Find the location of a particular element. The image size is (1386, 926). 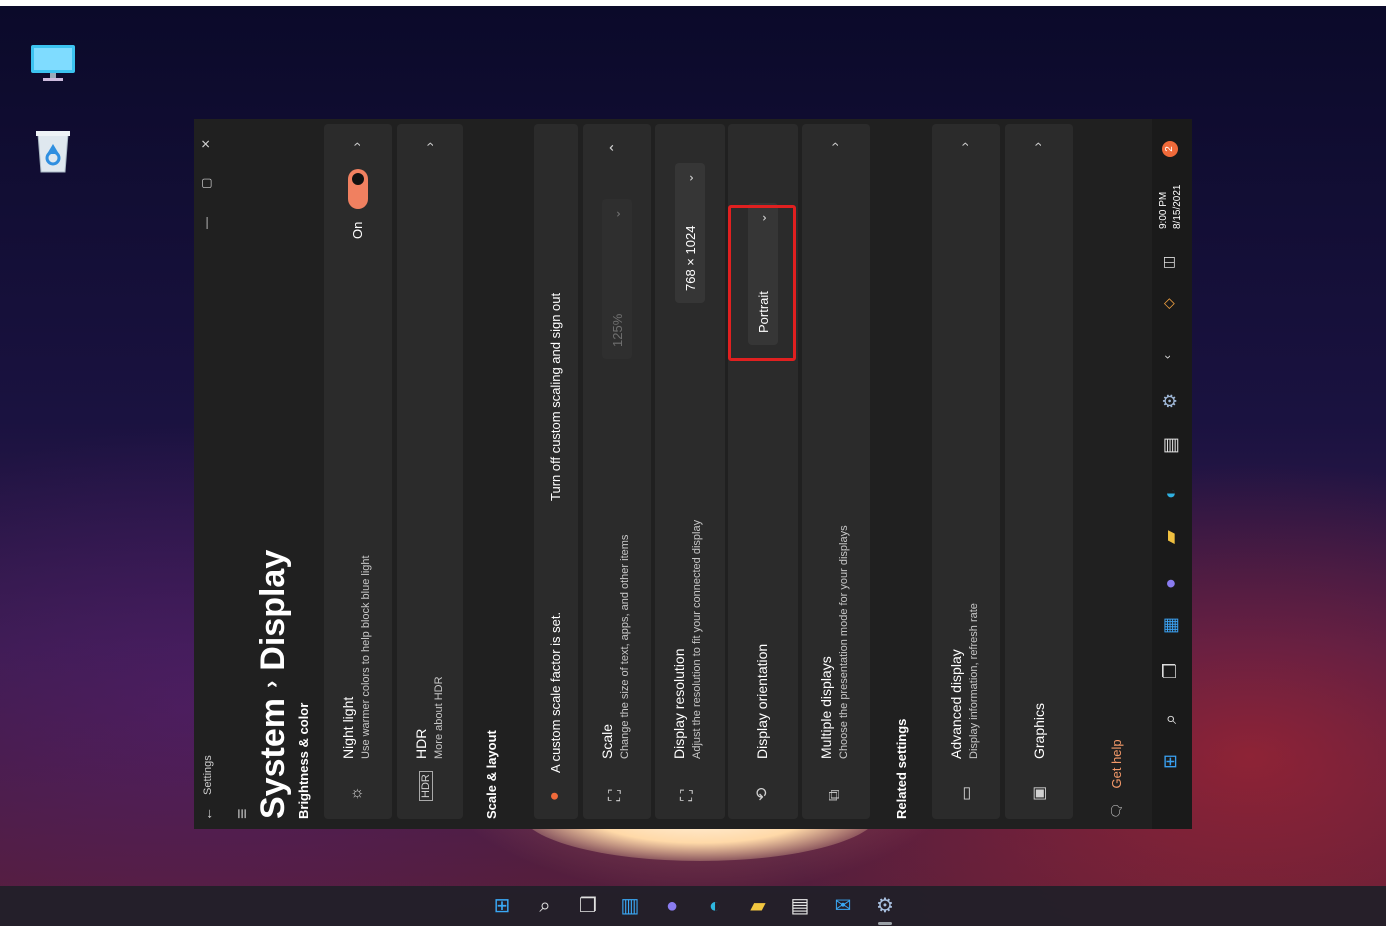

graphics-title: Graphics is located at coordinates (1039, 730).